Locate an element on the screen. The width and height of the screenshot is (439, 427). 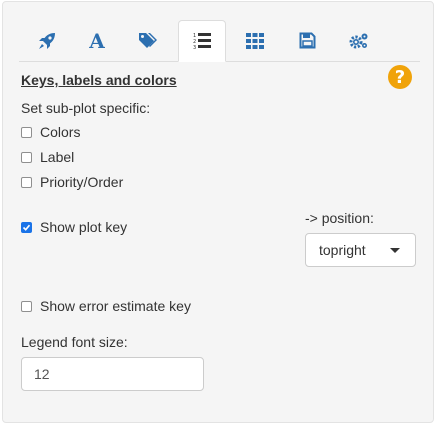
priority-checkbox is located at coordinates (26, 182).